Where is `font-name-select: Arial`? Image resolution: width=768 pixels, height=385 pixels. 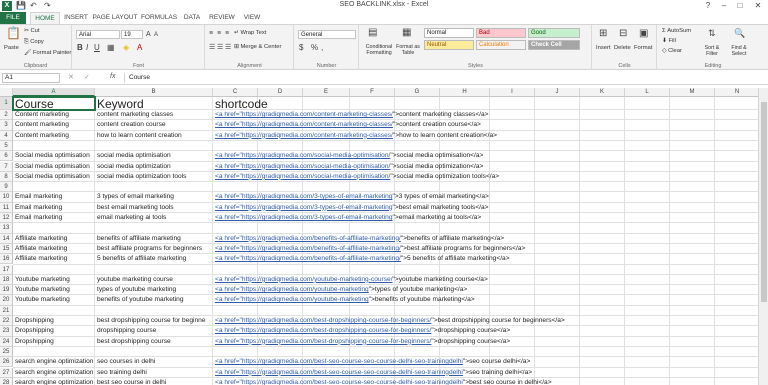 font-name-select: Arial is located at coordinates (98, 34).